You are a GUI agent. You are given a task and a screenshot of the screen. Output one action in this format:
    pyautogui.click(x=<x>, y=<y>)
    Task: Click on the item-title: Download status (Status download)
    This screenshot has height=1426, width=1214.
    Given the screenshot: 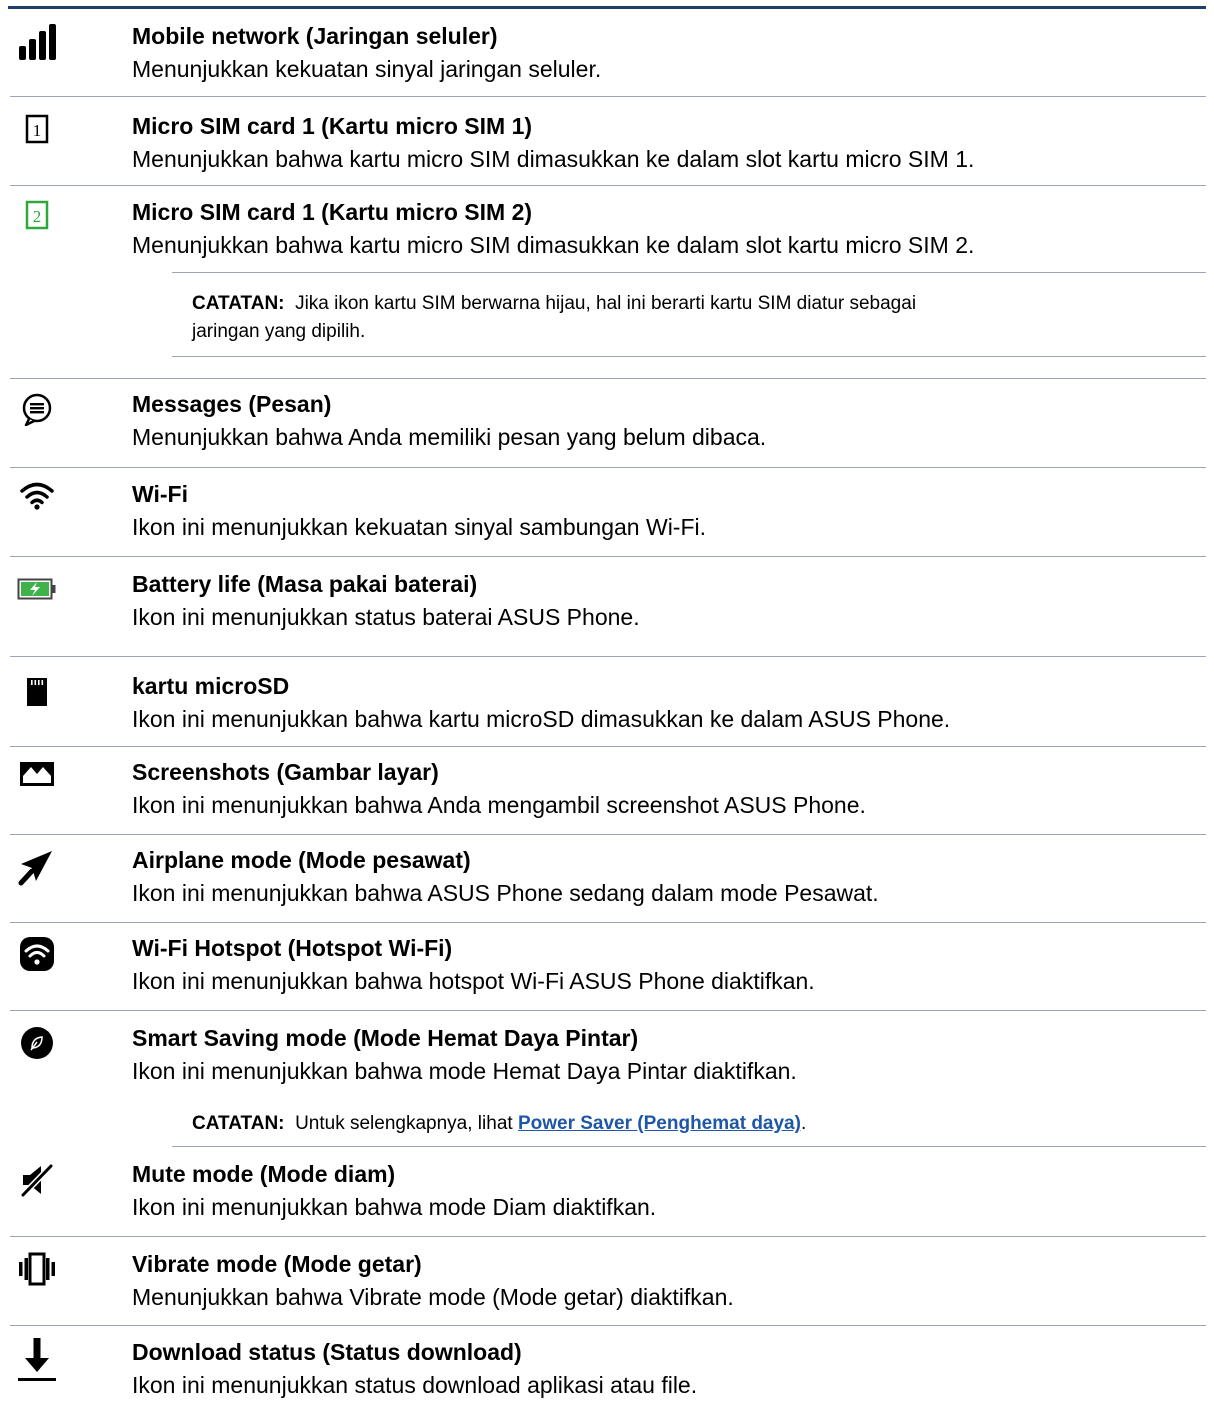 What is the action you would take?
    pyautogui.click(x=327, y=1352)
    